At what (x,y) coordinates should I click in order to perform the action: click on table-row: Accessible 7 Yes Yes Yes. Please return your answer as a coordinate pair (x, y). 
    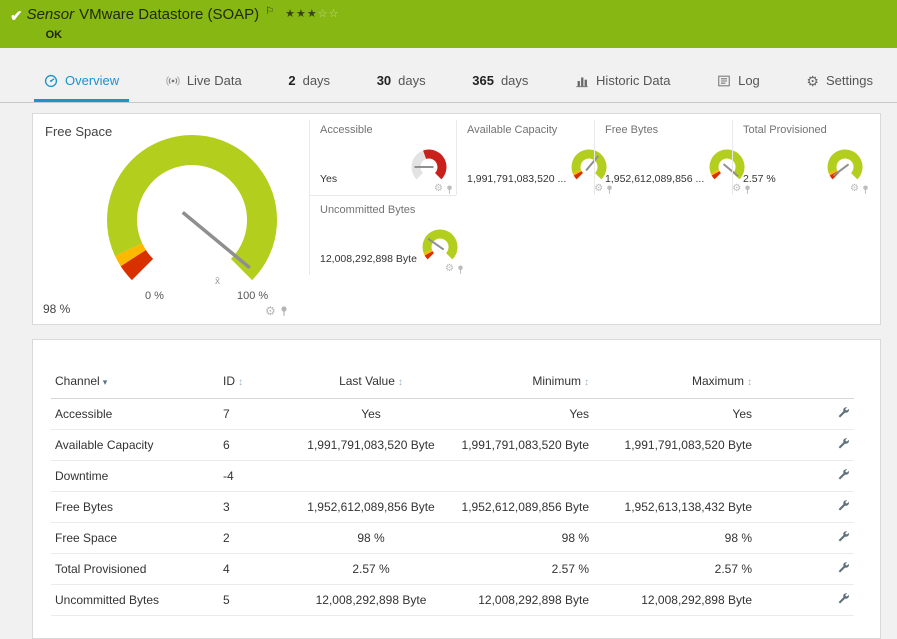
    Looking at the image, I should click on (452, 414).